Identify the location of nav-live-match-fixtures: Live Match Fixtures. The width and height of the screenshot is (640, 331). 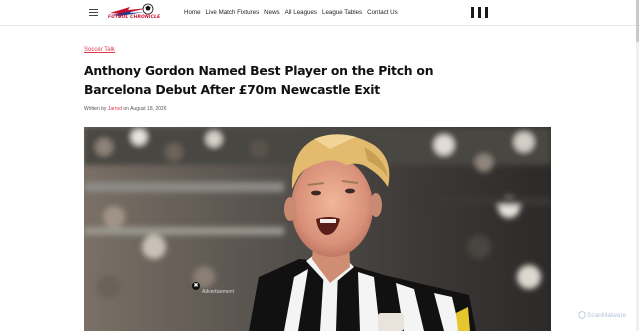
(233, 12).